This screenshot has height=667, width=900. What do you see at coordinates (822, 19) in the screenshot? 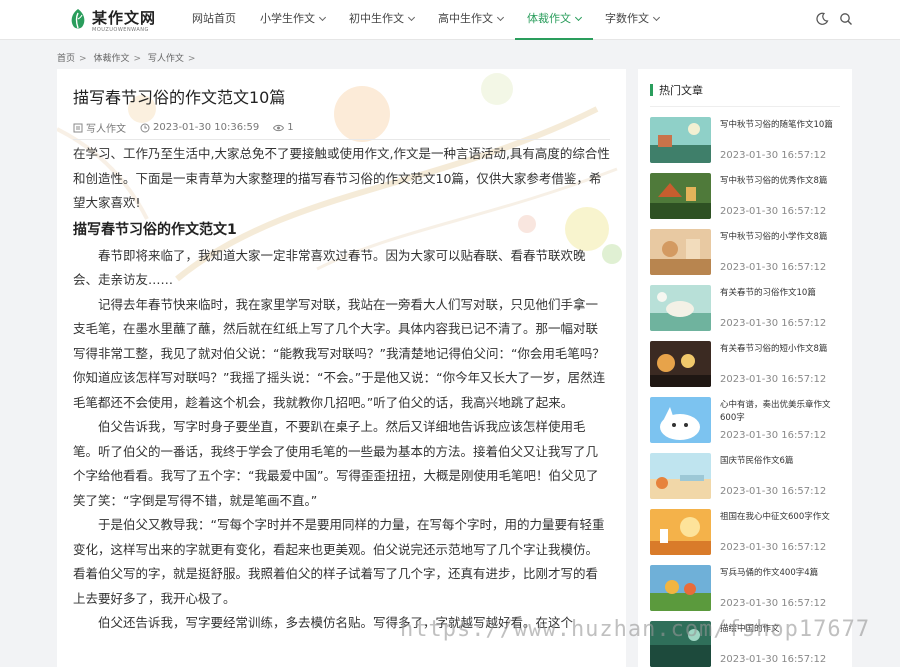
I see `moon-icon` at bounding box center [822, 19].